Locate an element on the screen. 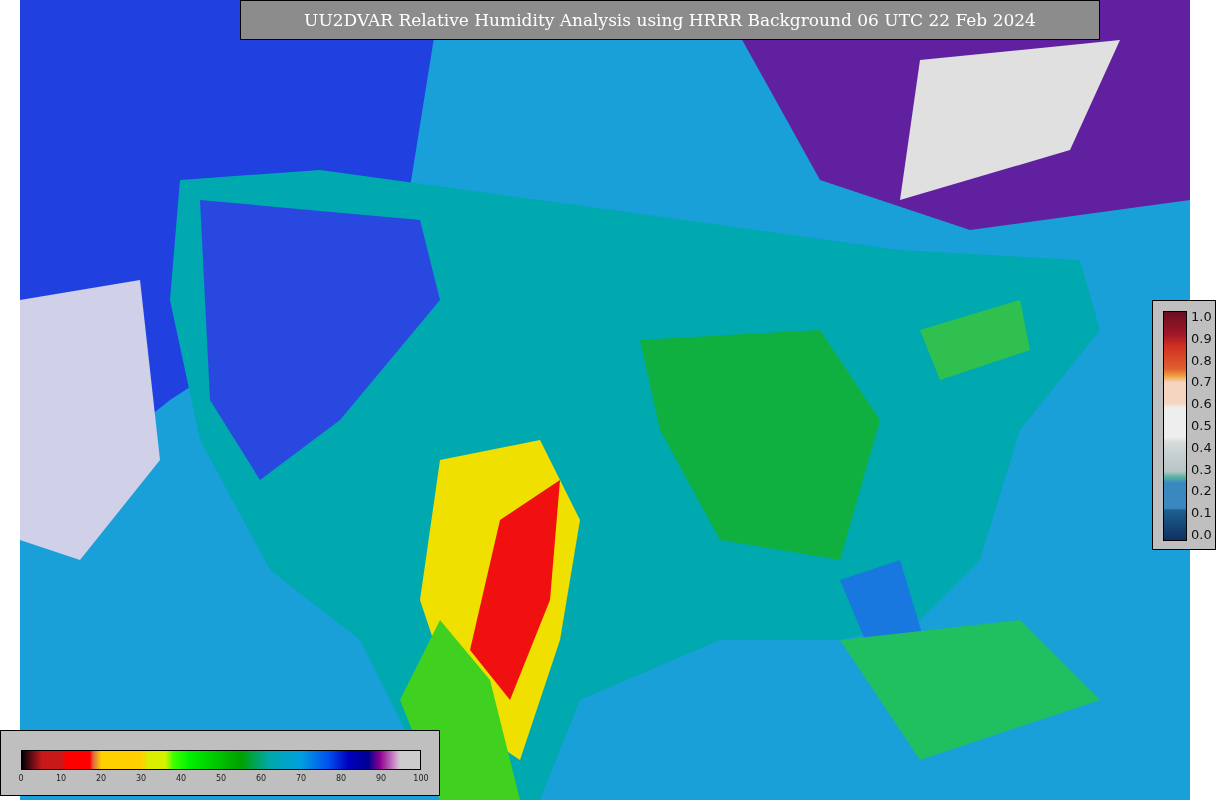  tick-label: 0.3 is located at coordinates (1201, 469).